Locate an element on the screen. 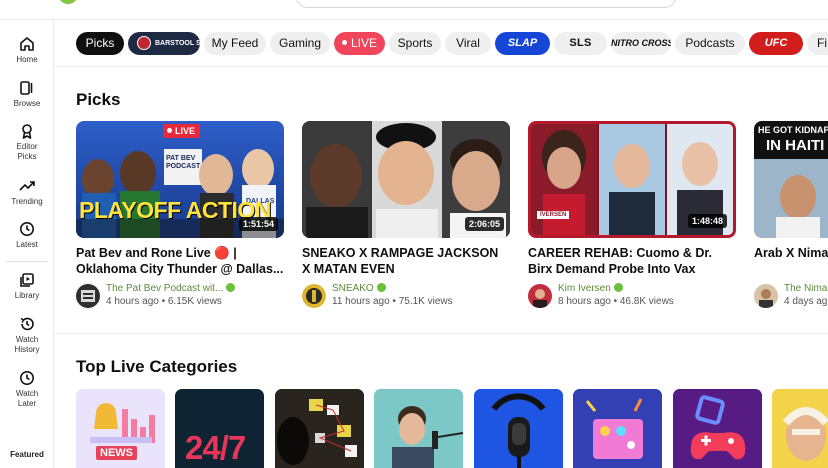  category-tile-podcast-host is located at coordinates (418, 428).